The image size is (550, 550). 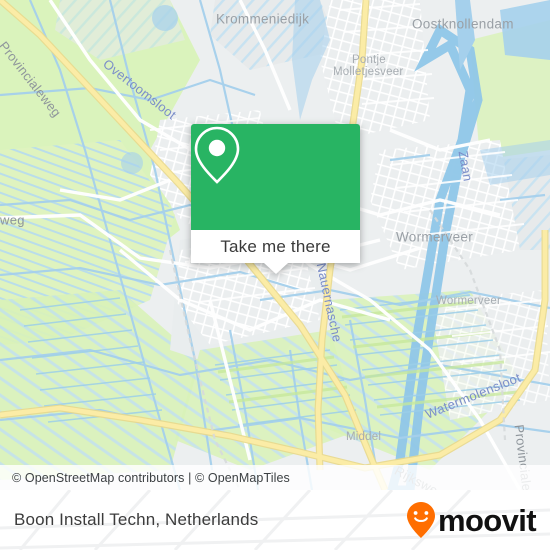 I want to click on location-popup: Take me there, so click(x=275, y=199).